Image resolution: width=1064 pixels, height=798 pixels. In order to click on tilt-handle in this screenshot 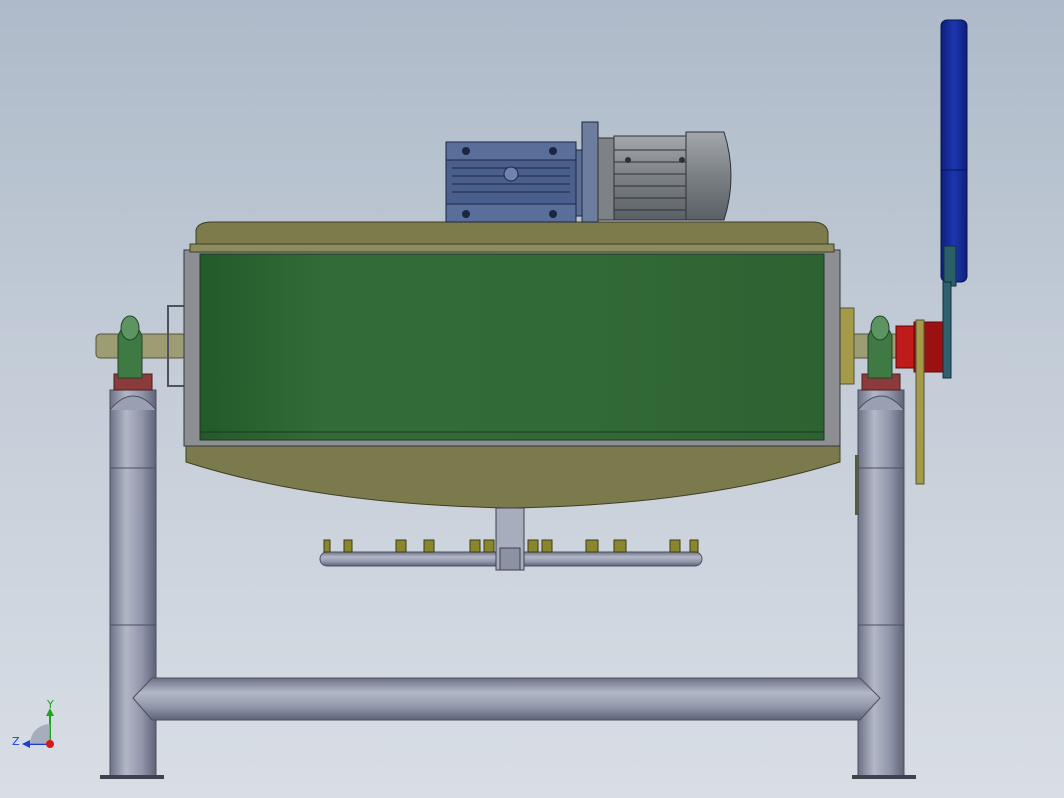, I will do `click(954, 199)`.